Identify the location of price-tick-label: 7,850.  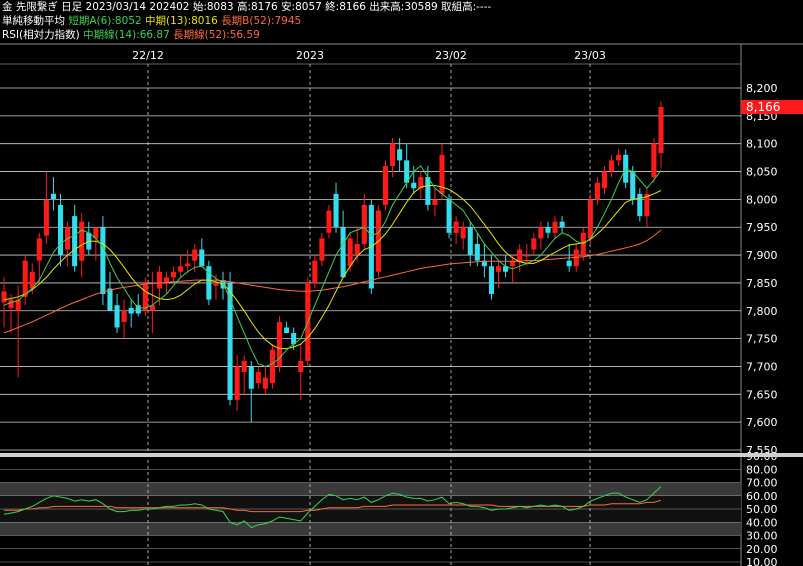
(762, 283).